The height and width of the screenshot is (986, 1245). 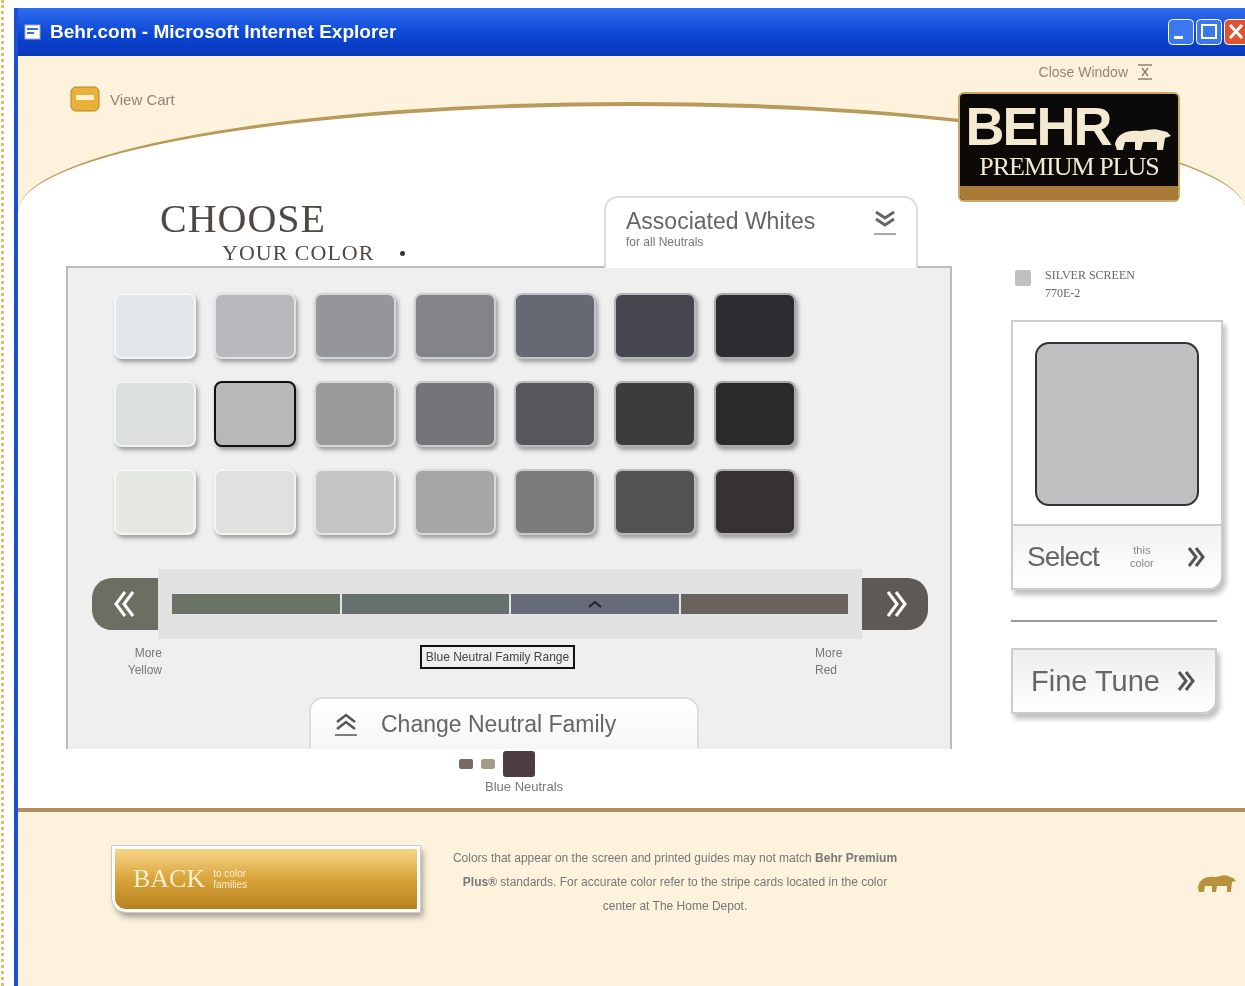 What do you see at coordinates (1096, 72) in the screenshot?
I see `close-window-link: Close Window` at bounding box center [1096, 72].